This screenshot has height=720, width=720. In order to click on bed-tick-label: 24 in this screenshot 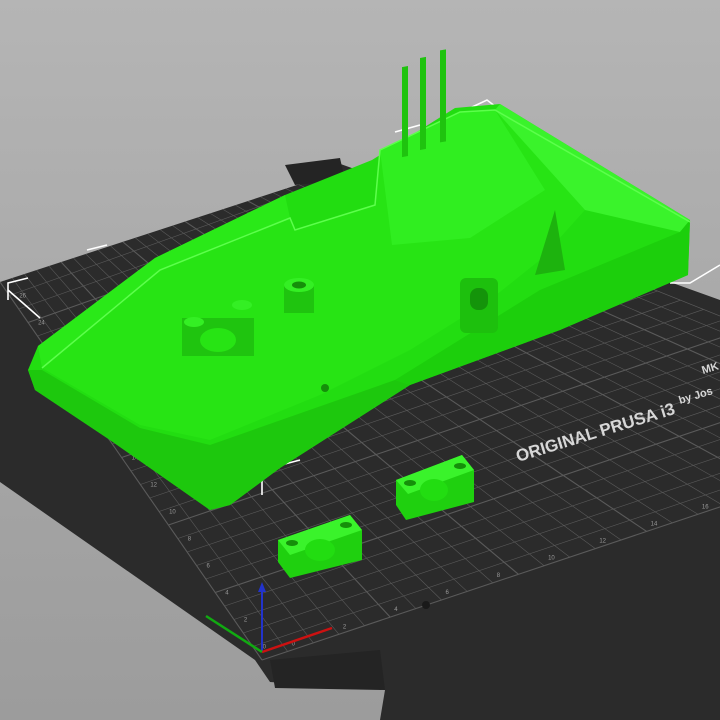, I will do `click(41, 324)`.